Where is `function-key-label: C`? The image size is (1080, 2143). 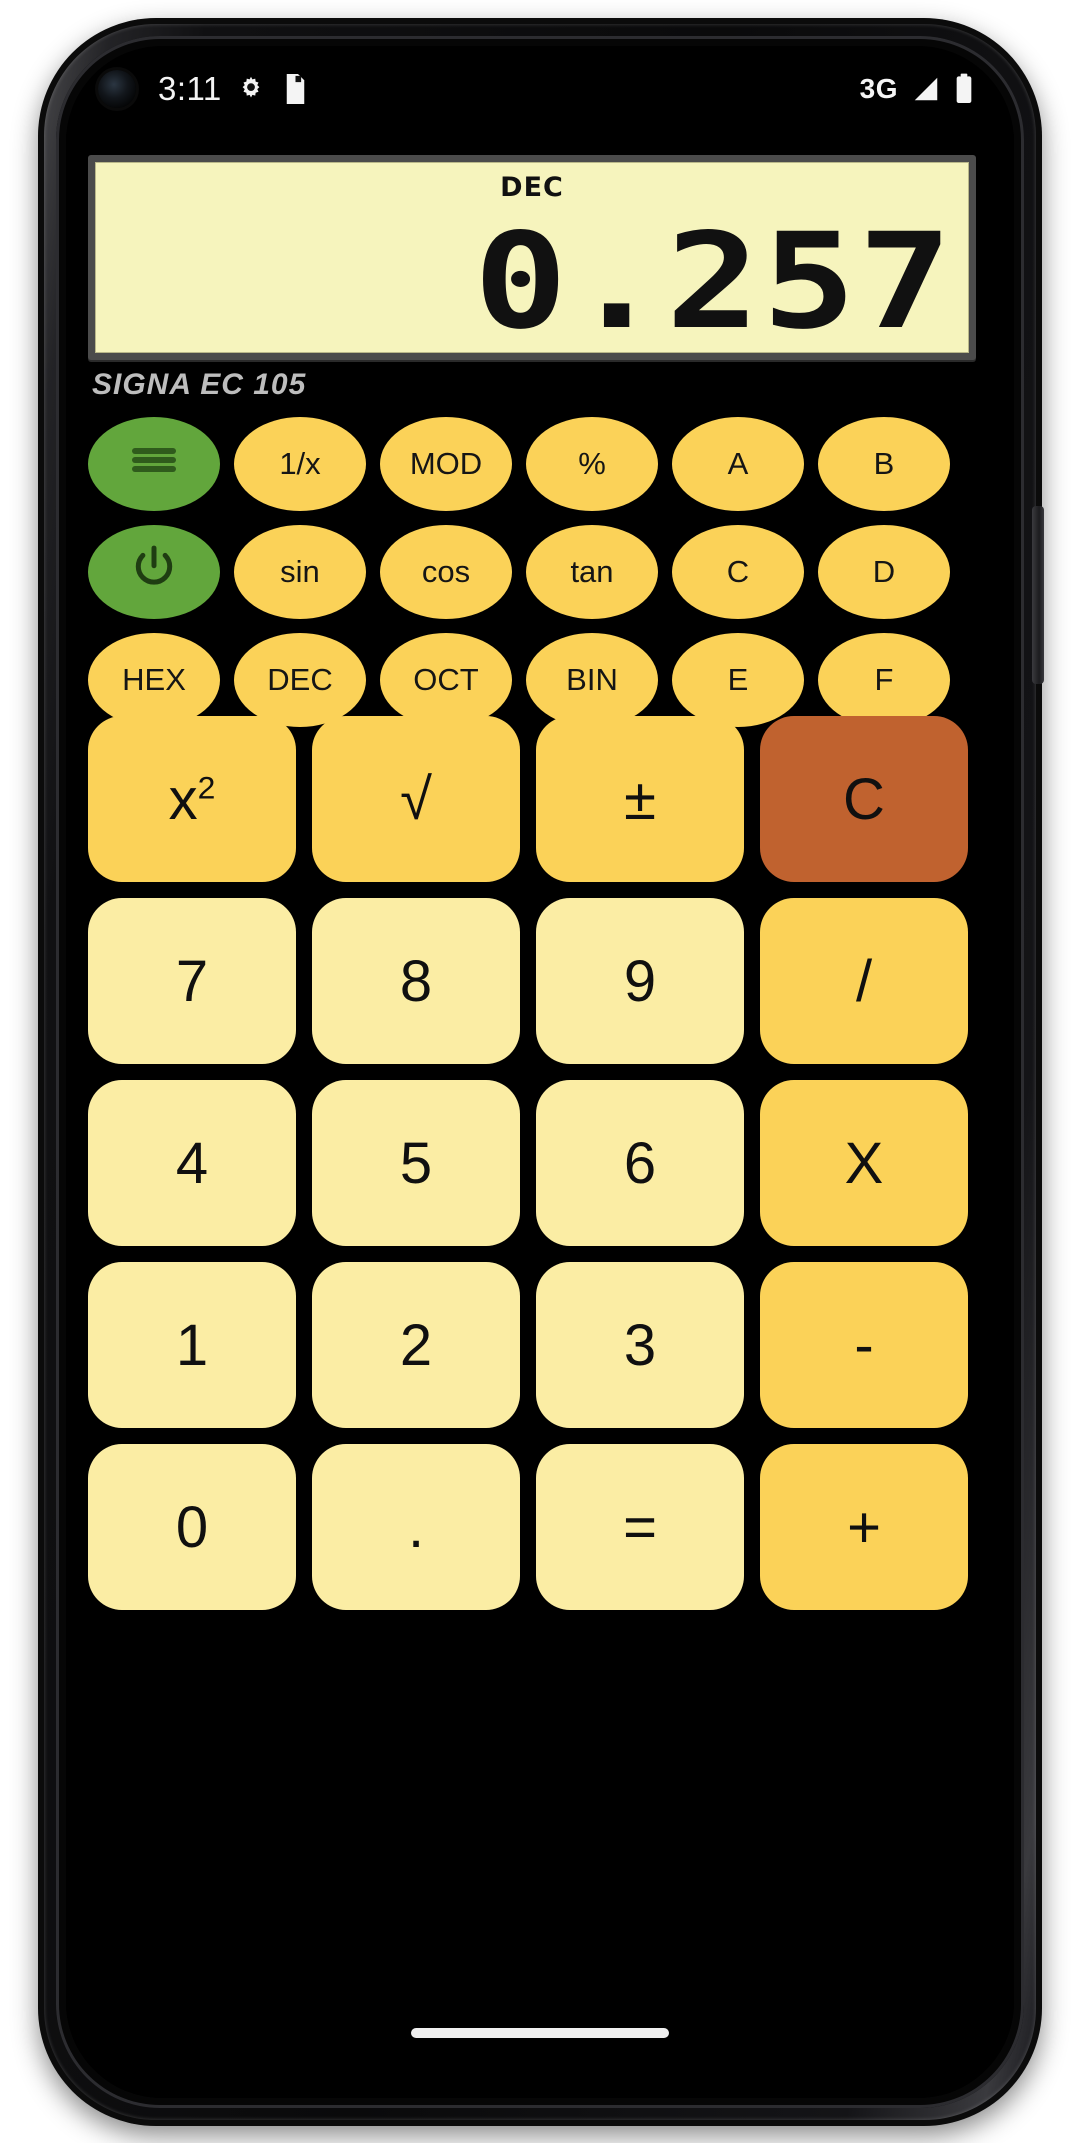
function-key-label: C is located at coordinates (738, 571).